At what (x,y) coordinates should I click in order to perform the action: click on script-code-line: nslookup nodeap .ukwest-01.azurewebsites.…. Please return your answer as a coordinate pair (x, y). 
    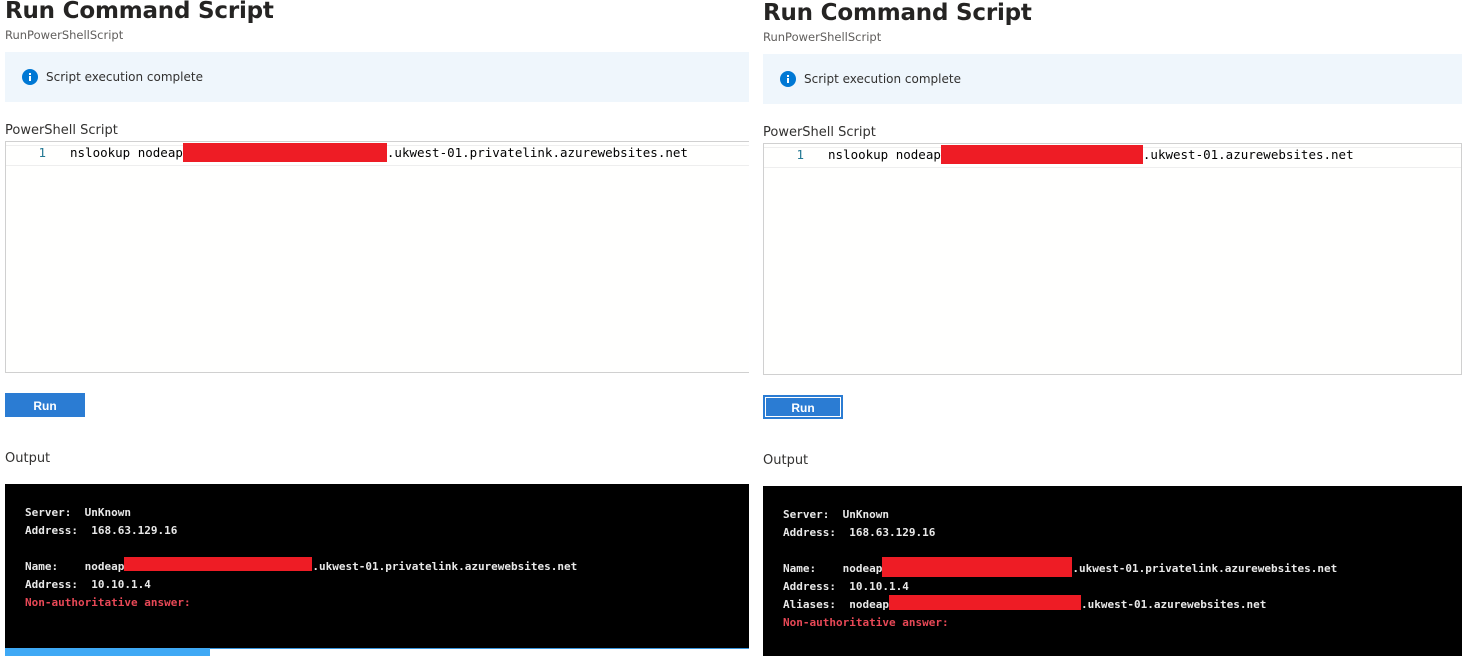
    Looking at the image, I should click on (1091, 154).